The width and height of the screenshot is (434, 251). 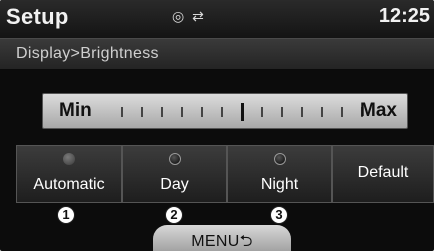 What do you see at coordinates (174, 174) in the screenshot?
I see `day-button: Day` at bounding box center [174, 174].